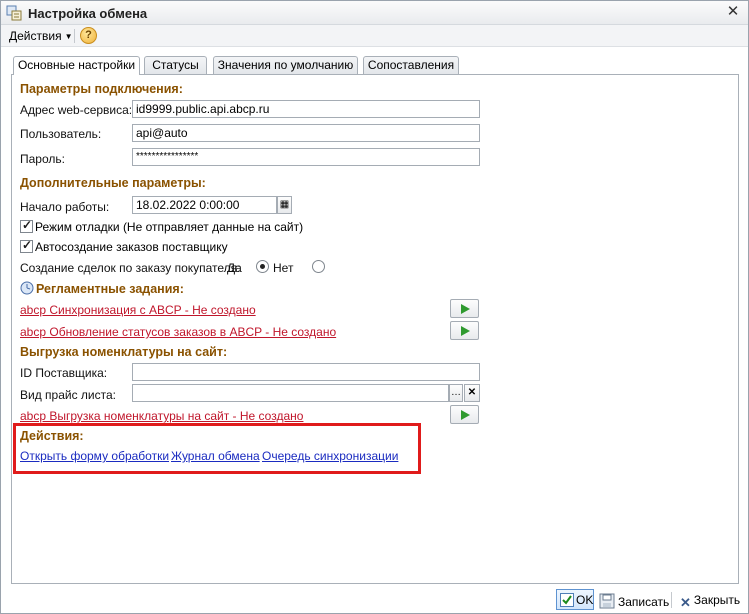 This screenshot has width=749, height=614. I want to click on radio-selected-dot, so click(262, 266).